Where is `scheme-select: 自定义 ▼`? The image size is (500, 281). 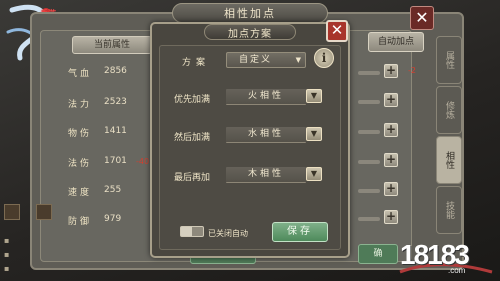
scheme-select: 自定义 ▼ is located at coordinates (266, 60).